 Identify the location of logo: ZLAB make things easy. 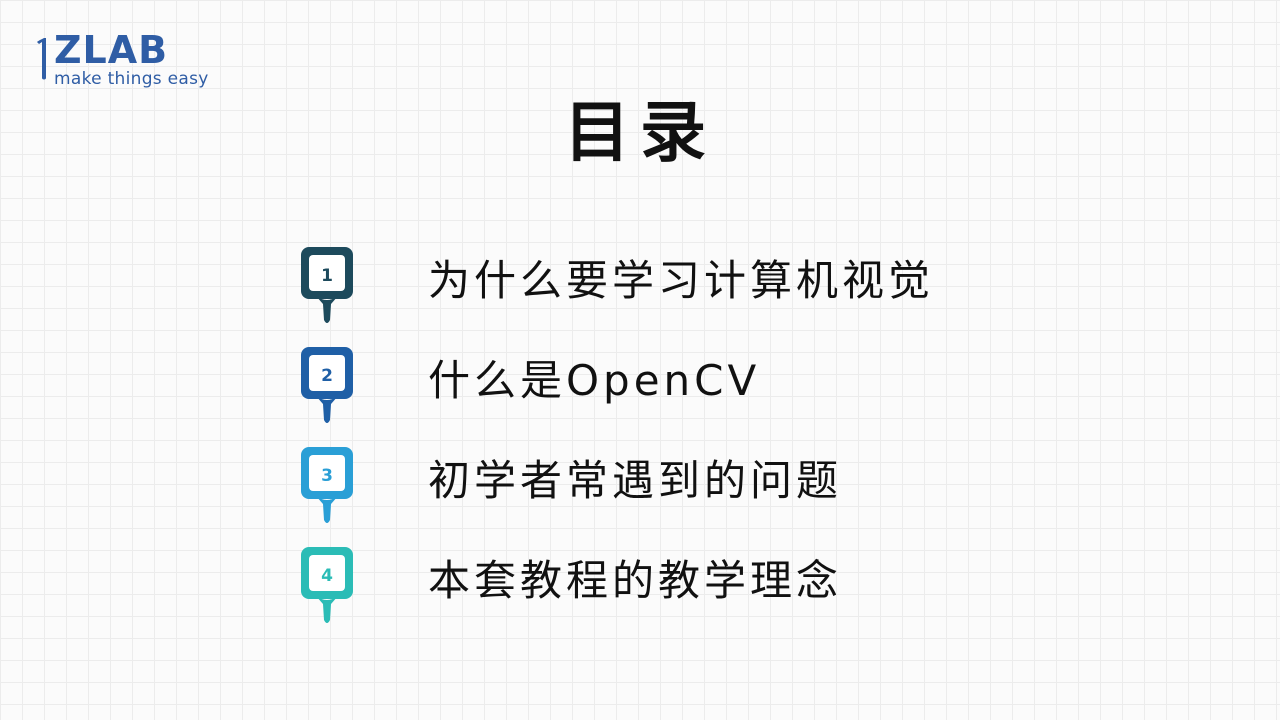
(129, 62).